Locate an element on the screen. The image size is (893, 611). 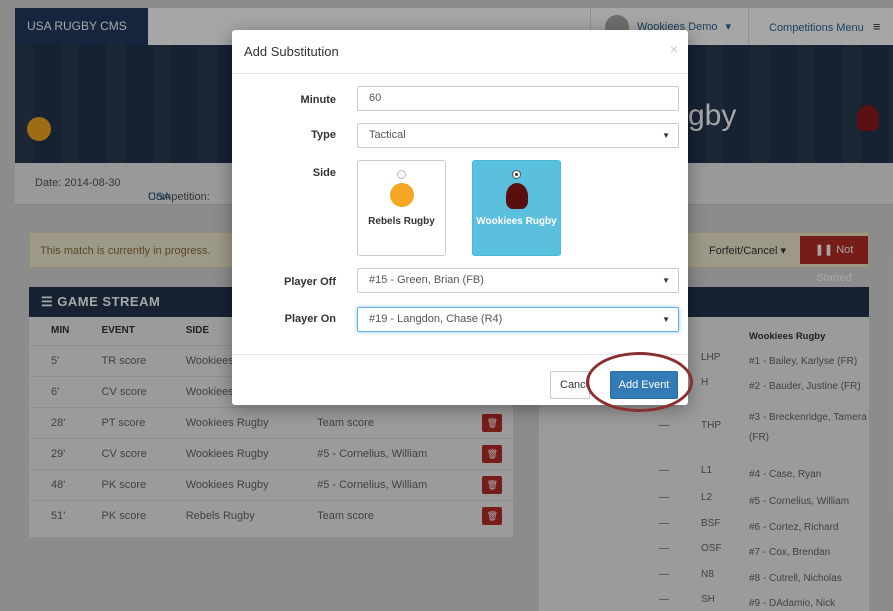
player-off-value: #15 - Green, Brian (FB) is located at coordinates (426, 280).